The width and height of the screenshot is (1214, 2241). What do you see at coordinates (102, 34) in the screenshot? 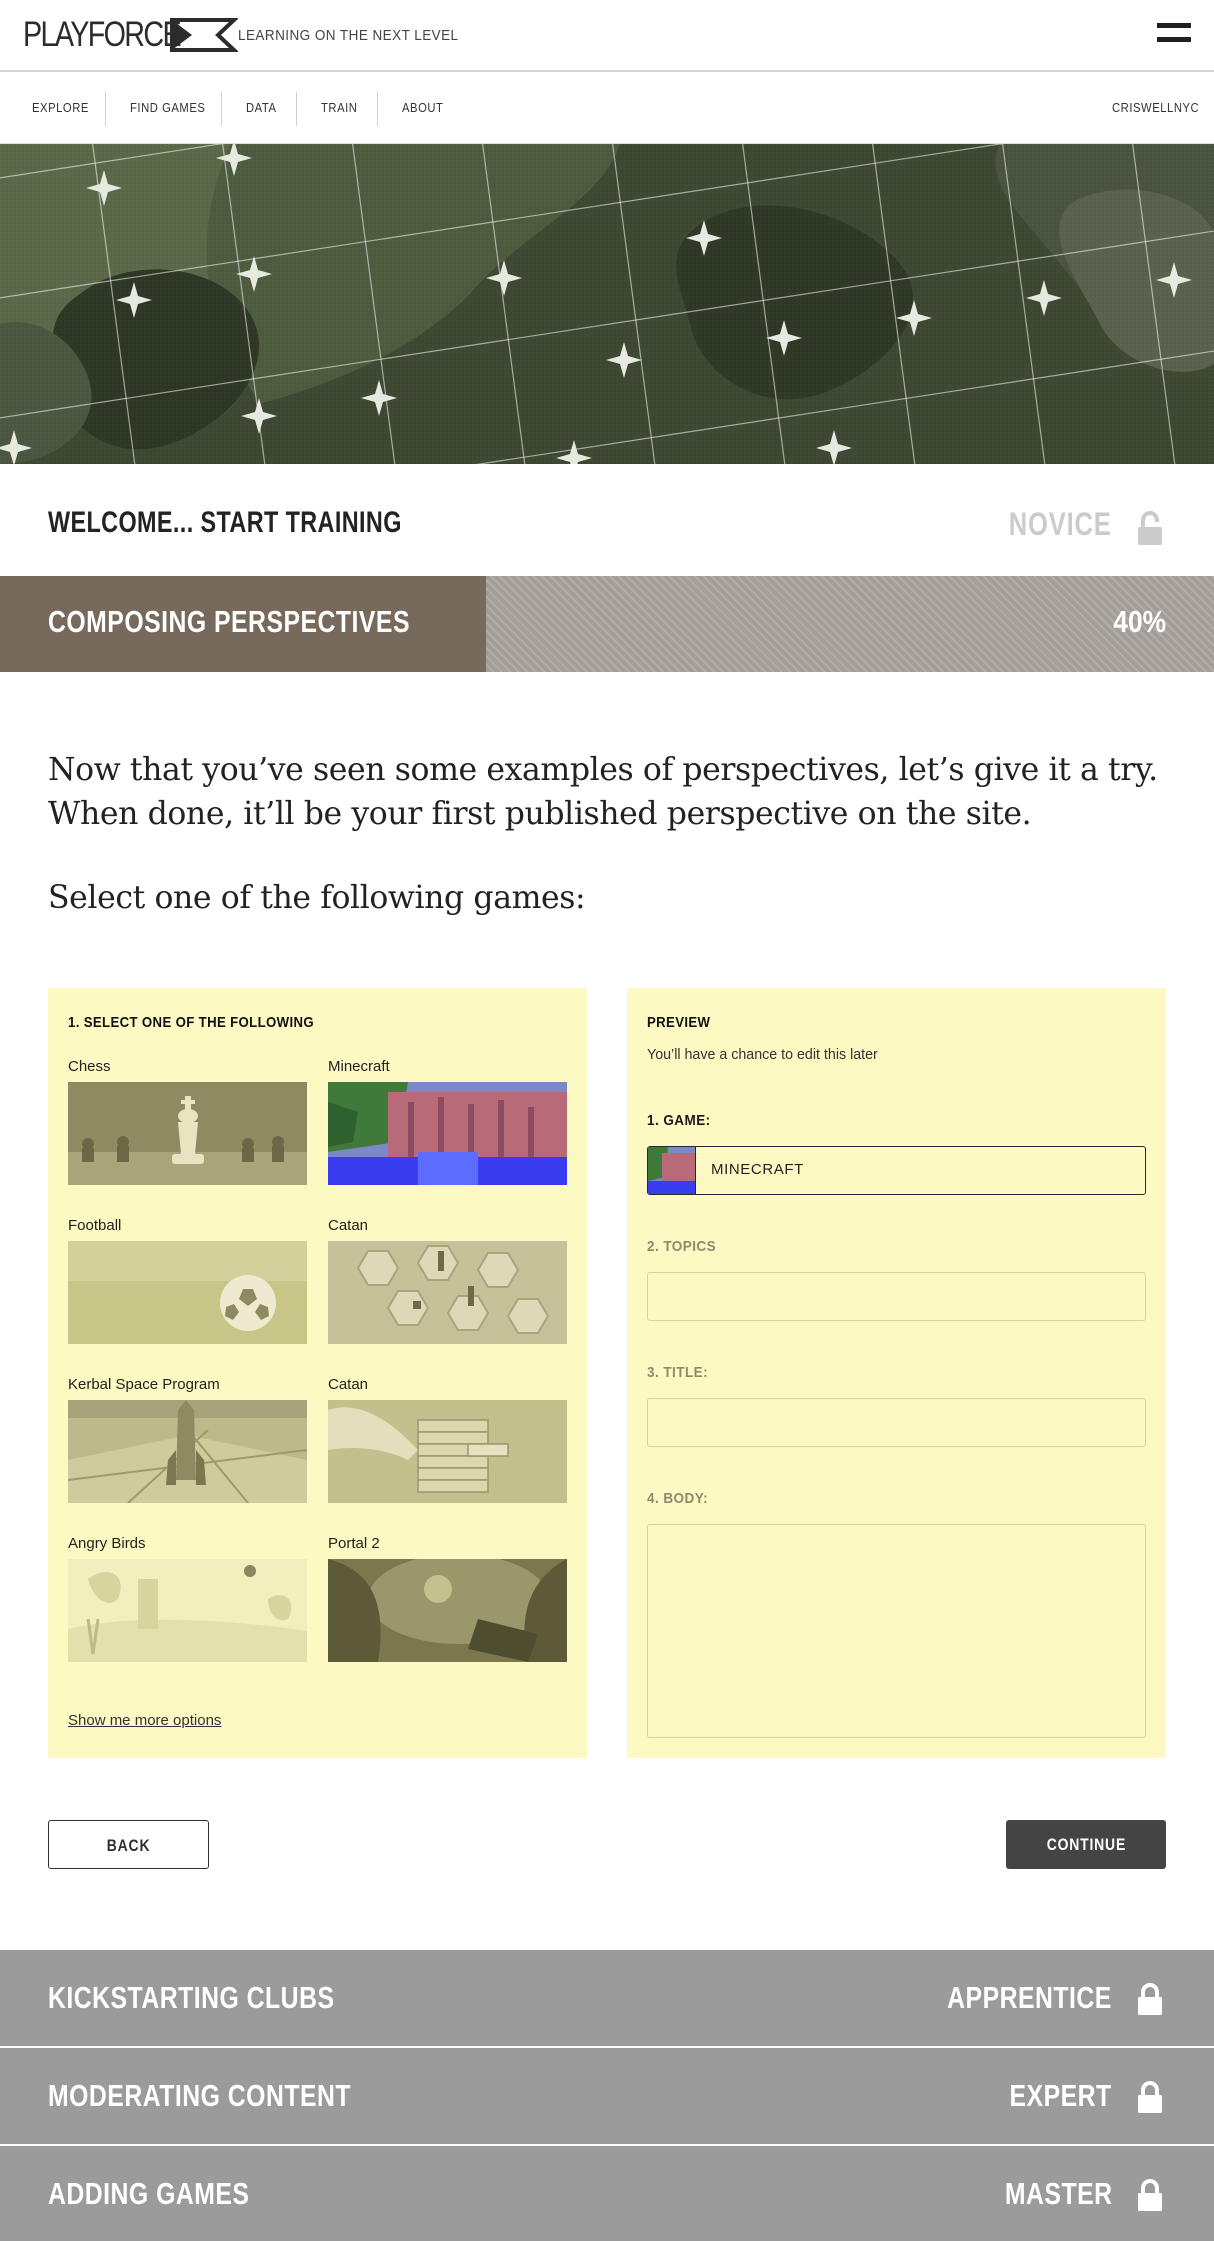
I see `logo-wordmark: PLAYFORCE` at bounding box center [102, 34].